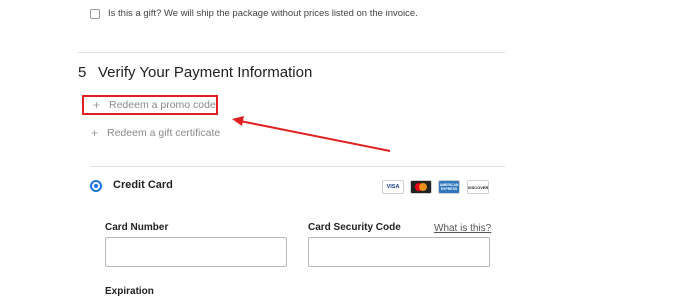  What do you see at coordinates (137, 227) in the screenshot?
I see `card-number-label: Card Number` at bounding box center [137, 227].